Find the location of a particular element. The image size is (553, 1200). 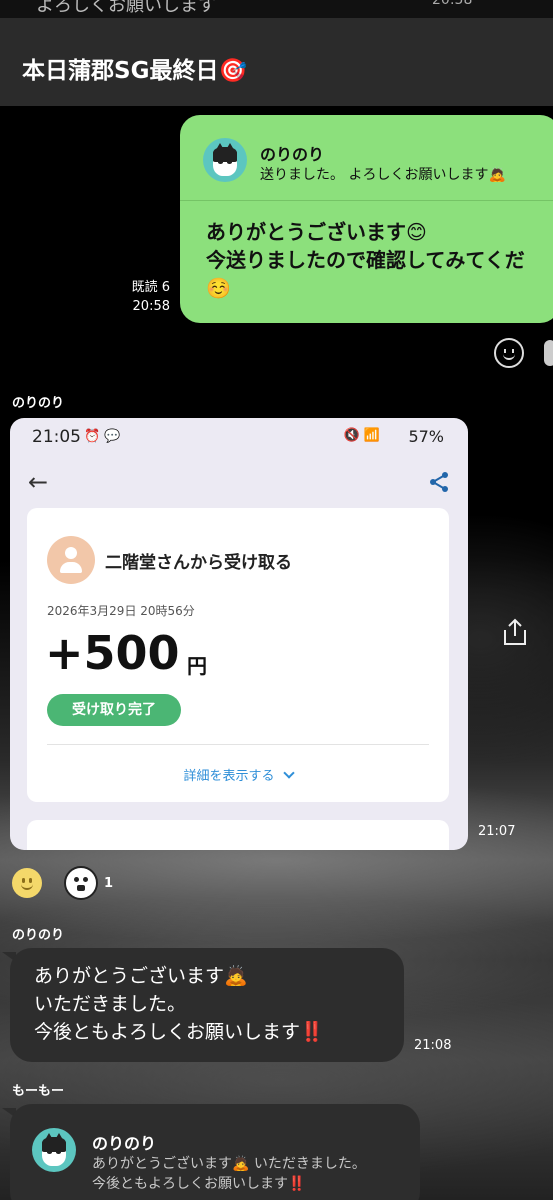

phone-status-bar: 21:05 ⏰ 💬 🔇 📶 57% is located at coordinates (239, 437).